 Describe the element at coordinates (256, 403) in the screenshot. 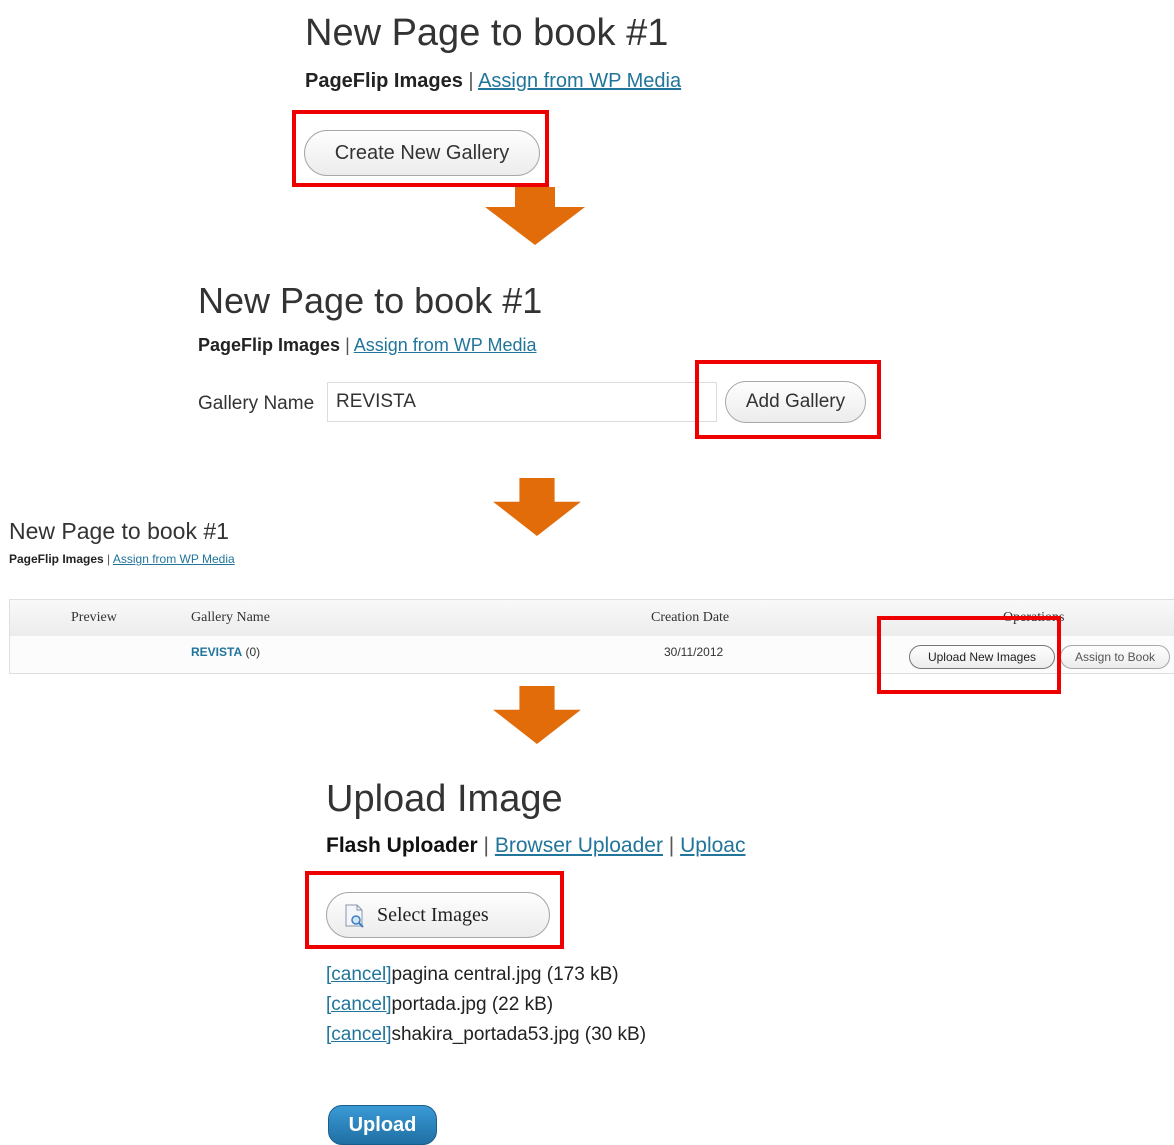

I see `gallery-name-label: Gallery Name` at that location.